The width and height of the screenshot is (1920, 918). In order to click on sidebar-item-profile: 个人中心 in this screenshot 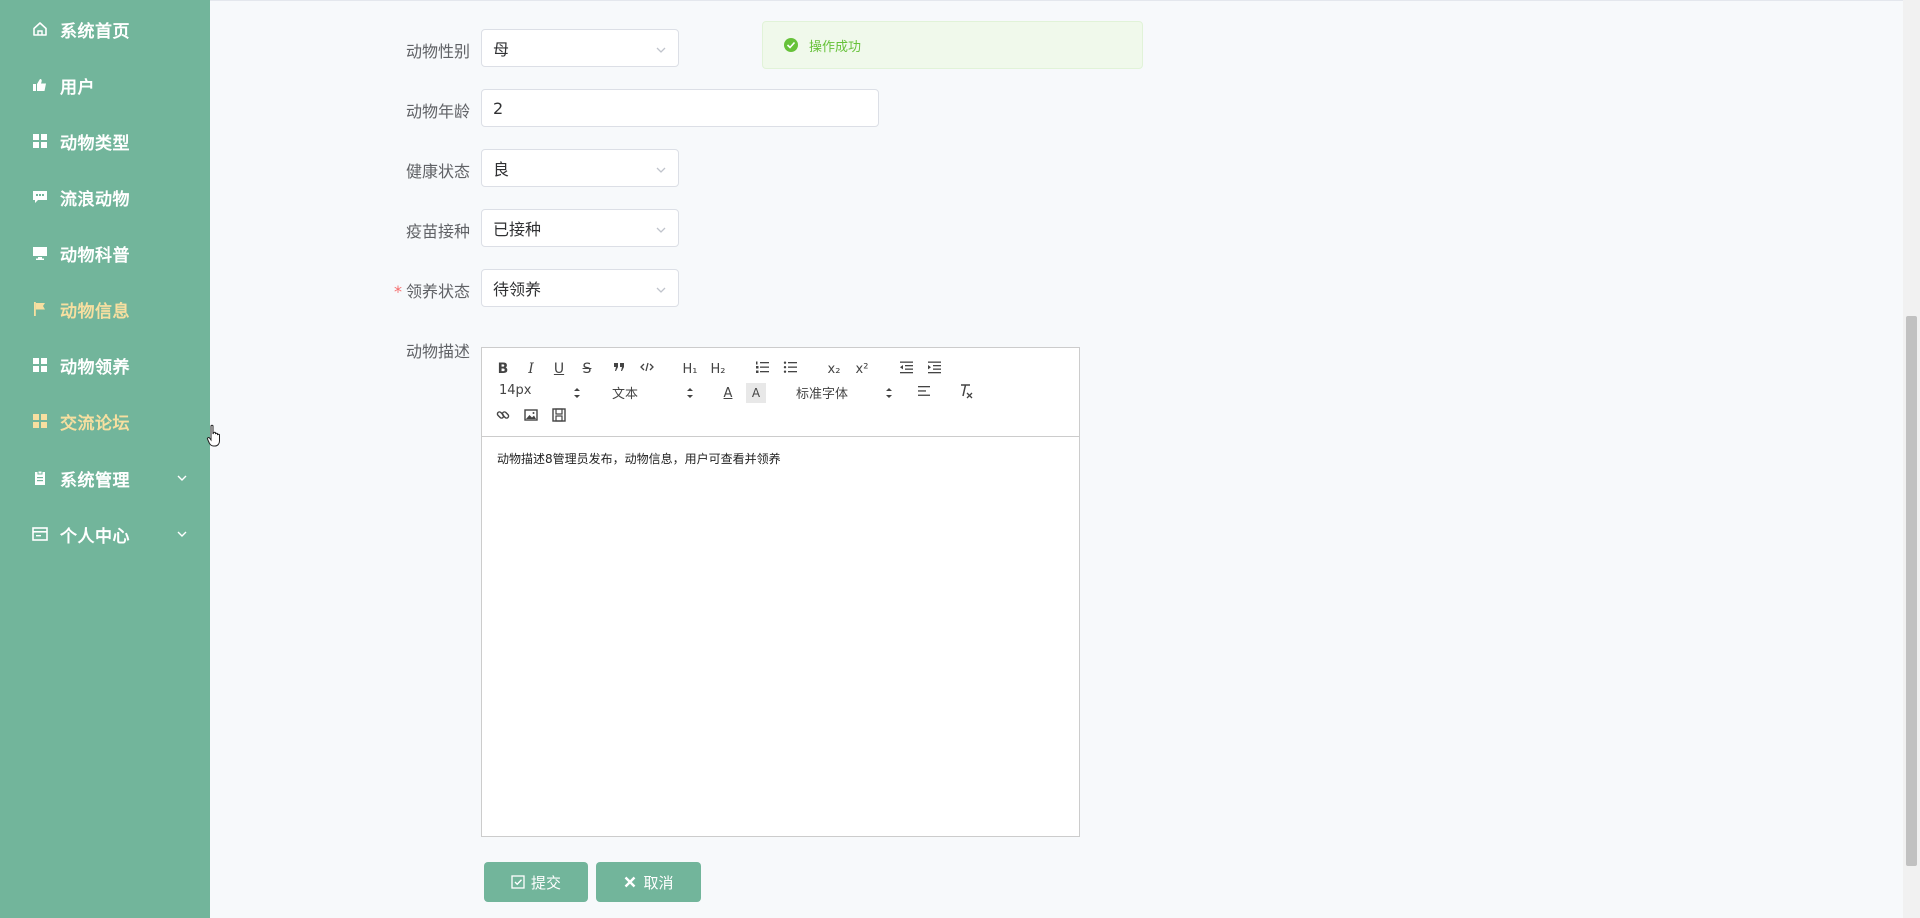, I will do `click(105, 534)`.